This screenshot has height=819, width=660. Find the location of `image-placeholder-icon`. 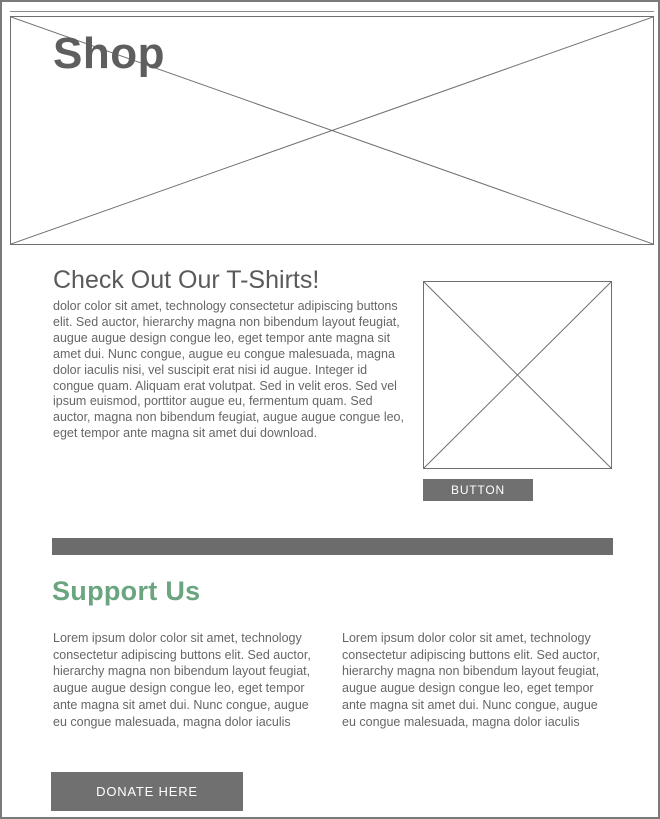

image-placeholder-icon is located at coordinates (517, 375).